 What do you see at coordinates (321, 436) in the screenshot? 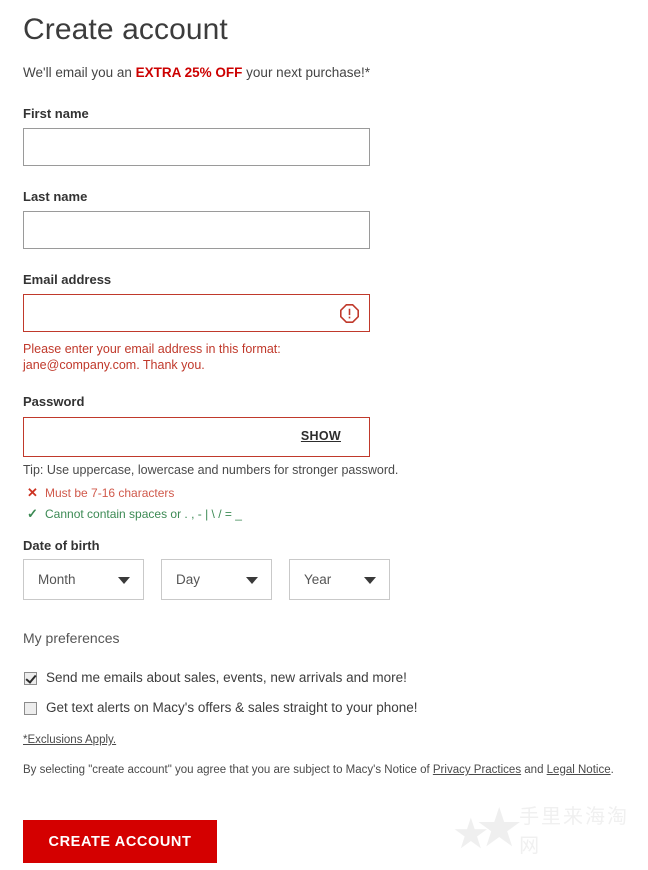
I see `show-password-link: SHOW` at bounding box center [321, 436].